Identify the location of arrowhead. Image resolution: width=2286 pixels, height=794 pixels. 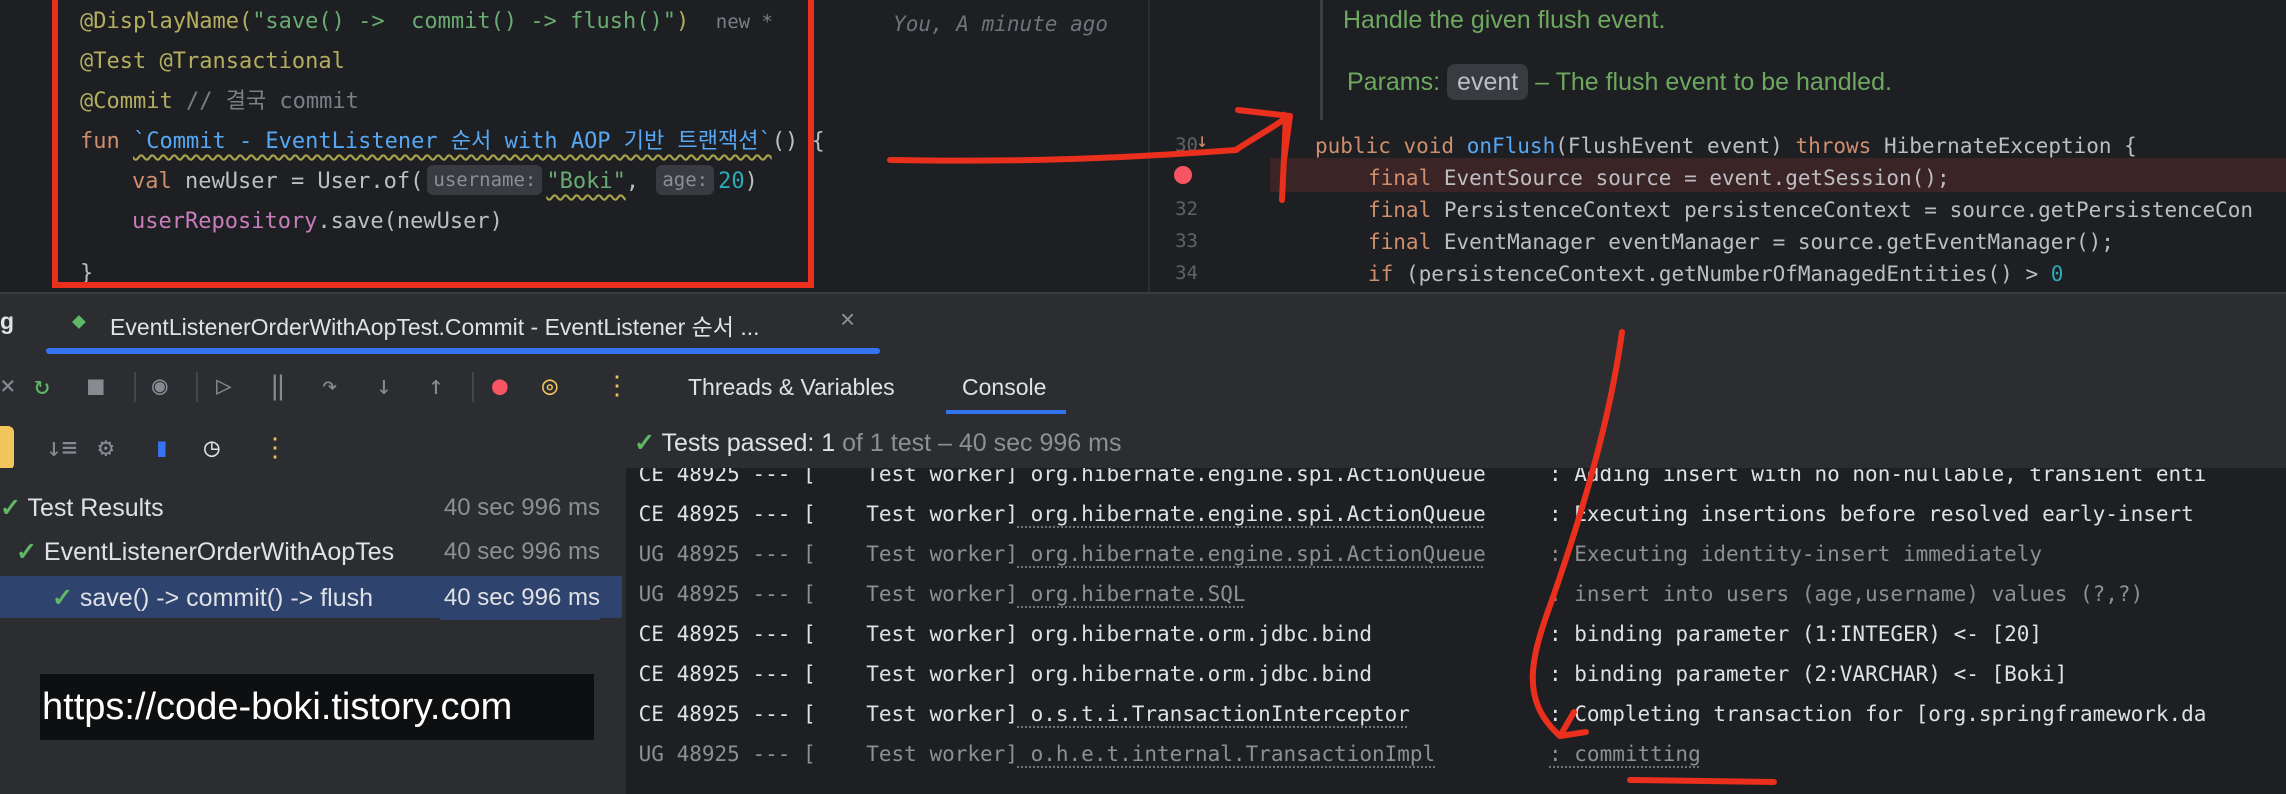
(1264, 113).